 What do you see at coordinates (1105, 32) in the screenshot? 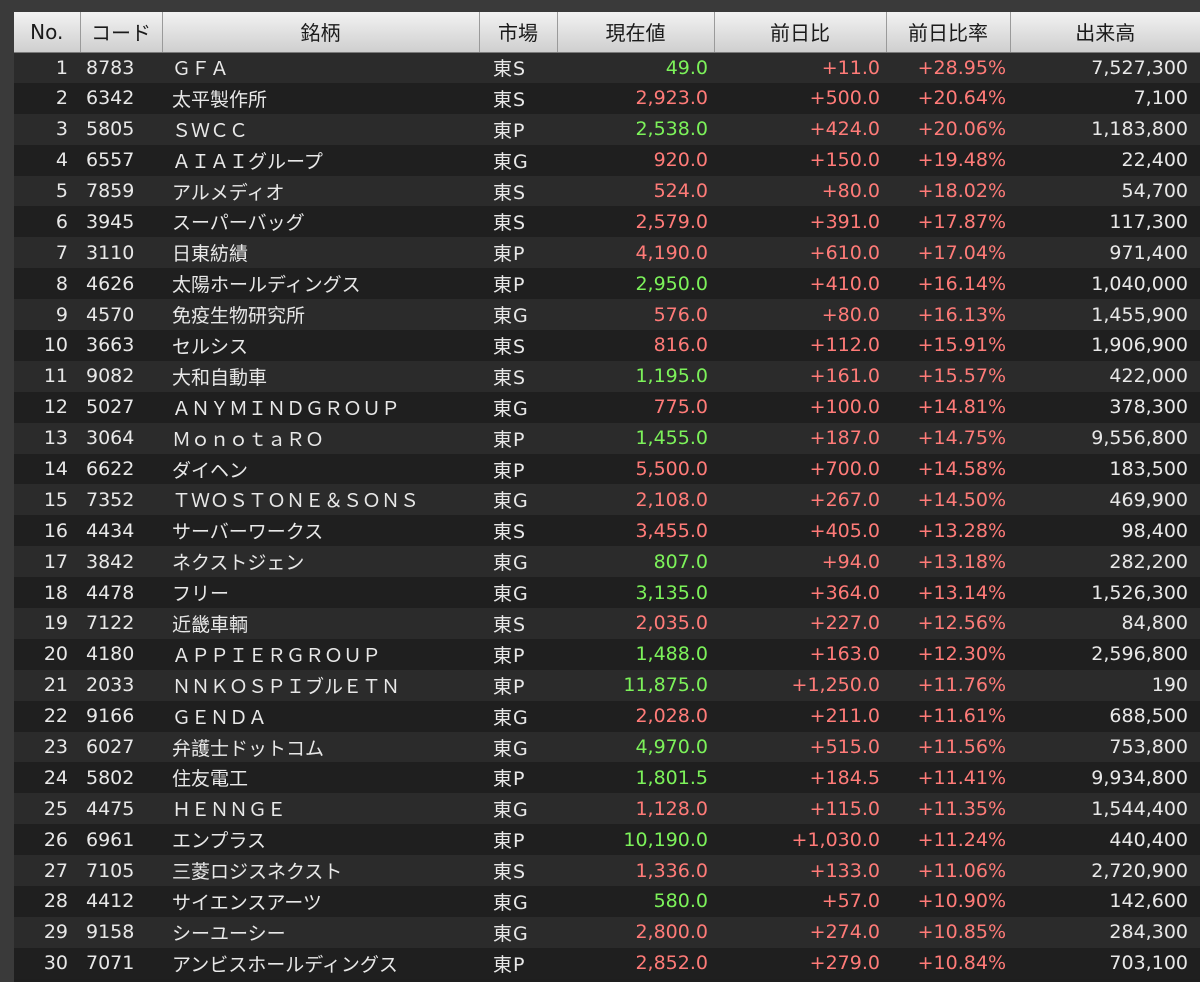
I see `header-volume: 出来高` at bounding box center [1105, 32].